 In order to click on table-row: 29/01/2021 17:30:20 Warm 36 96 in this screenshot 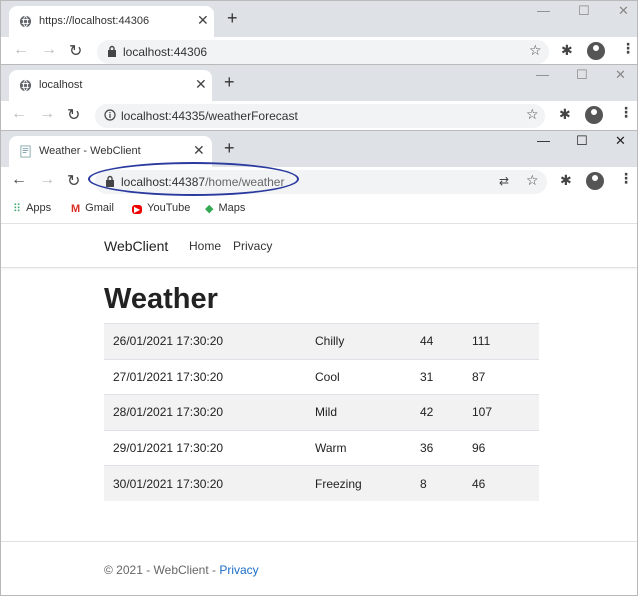, I will do `click(321, 447)`.